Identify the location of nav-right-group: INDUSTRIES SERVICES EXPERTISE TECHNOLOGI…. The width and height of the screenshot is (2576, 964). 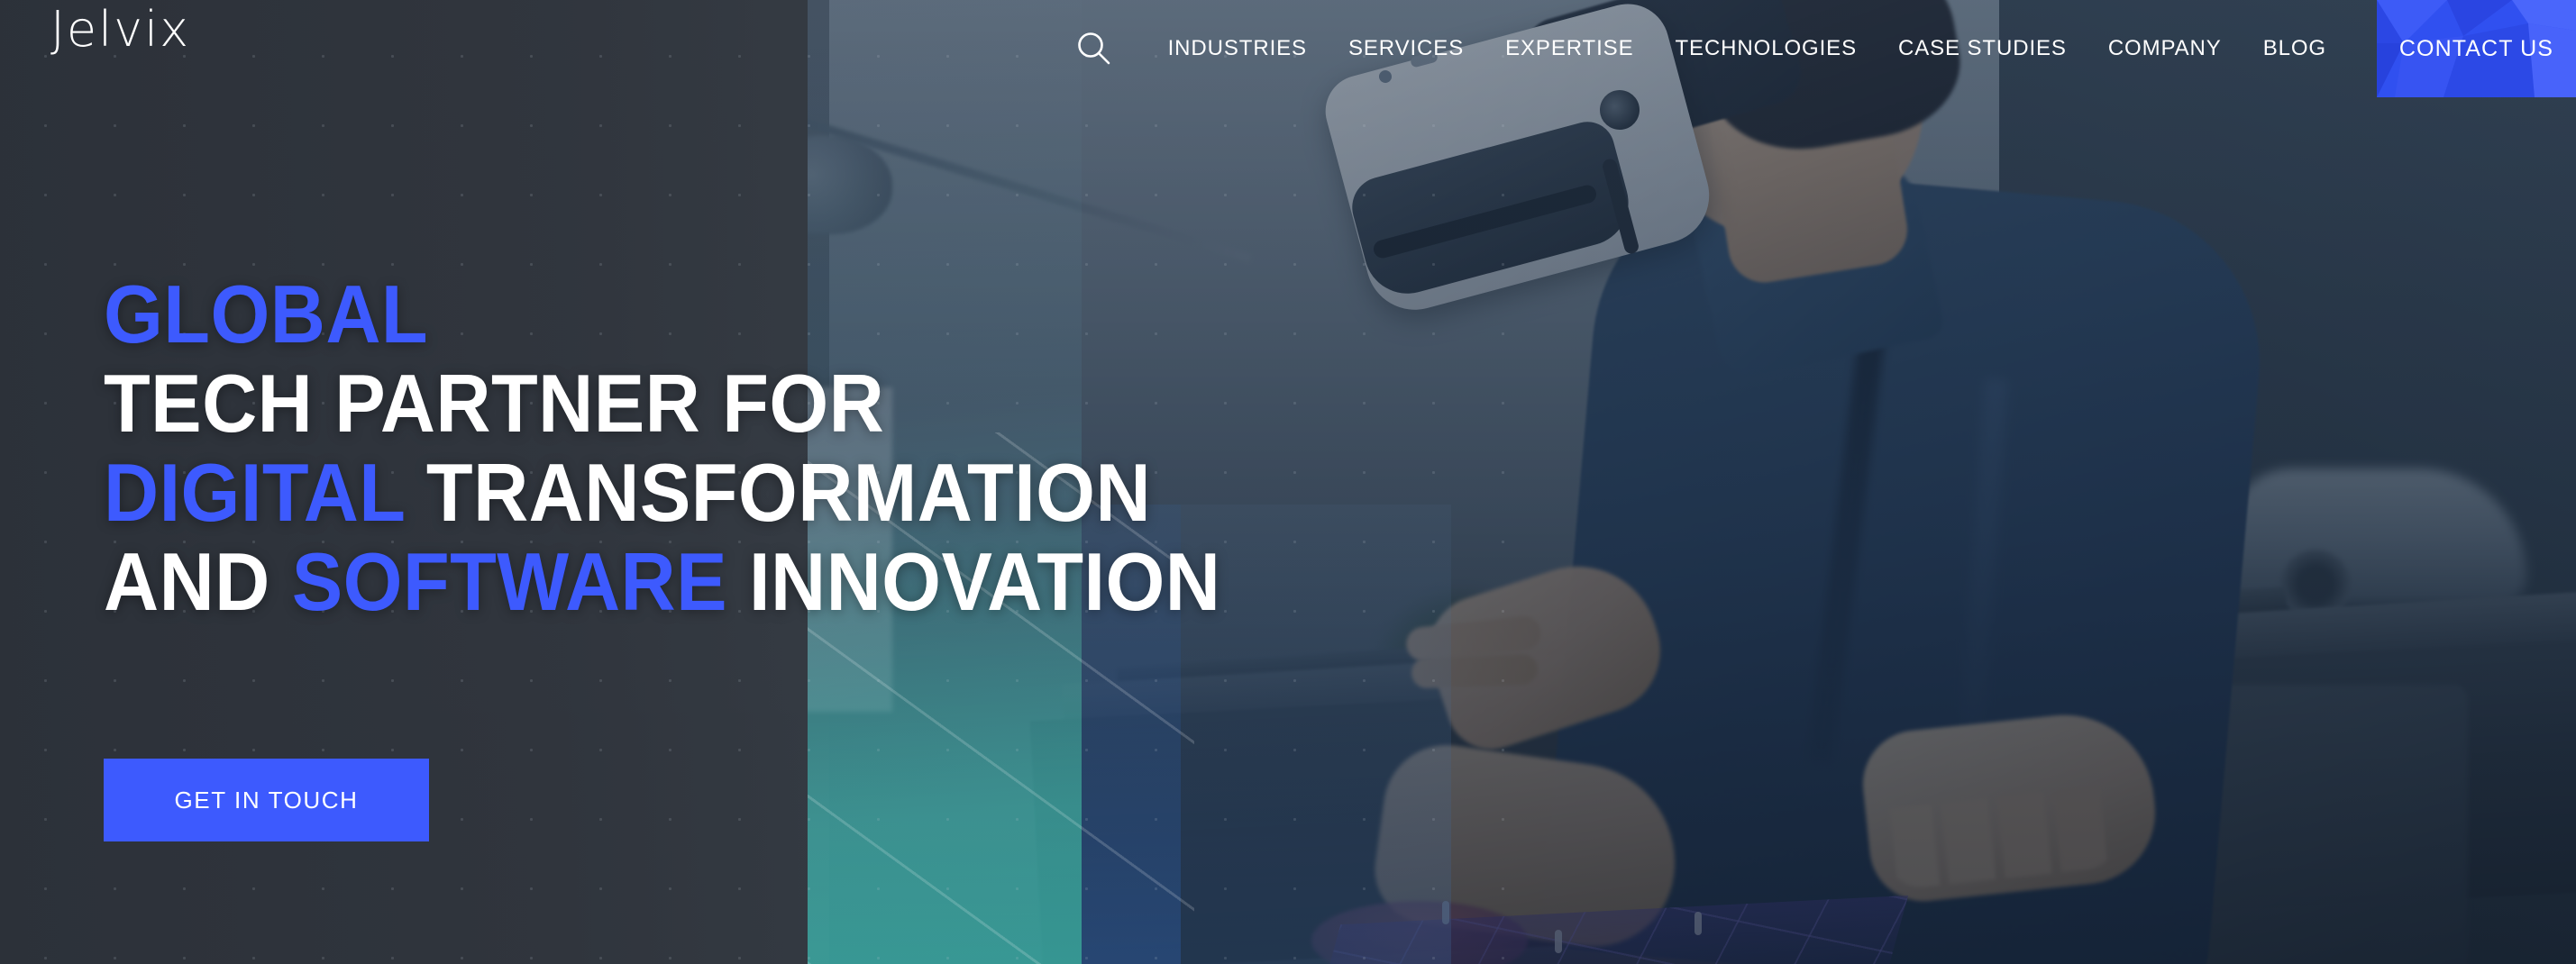
(1821, 48).